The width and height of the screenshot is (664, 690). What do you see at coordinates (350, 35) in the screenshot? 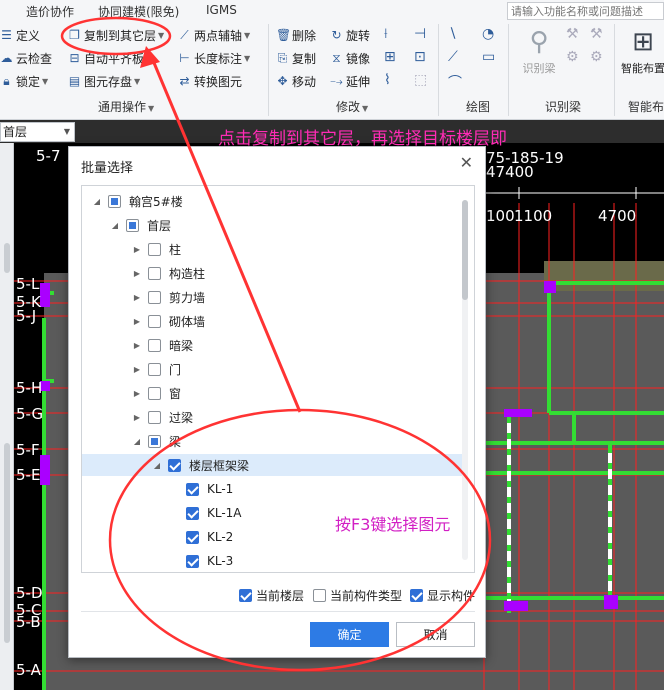
I see `rotate-button: ↻ 旋转` at bounding box center [350, 35].